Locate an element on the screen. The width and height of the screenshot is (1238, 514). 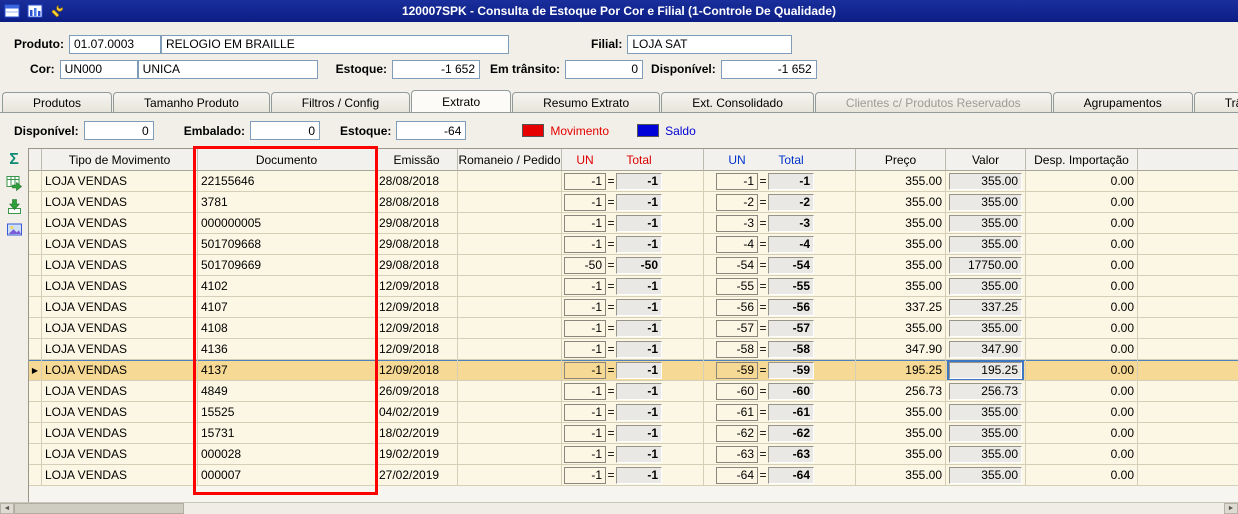
cell-saldo: -61 = -61 is located at coordinates (780, 412).